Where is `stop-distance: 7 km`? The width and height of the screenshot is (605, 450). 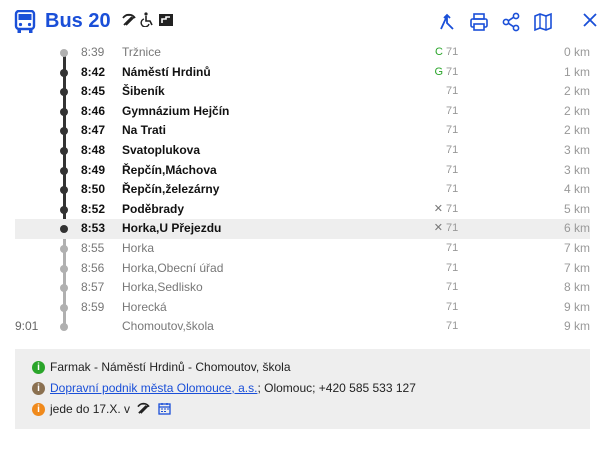
stop-distance: 7 km is located at coordinates (576, 267).